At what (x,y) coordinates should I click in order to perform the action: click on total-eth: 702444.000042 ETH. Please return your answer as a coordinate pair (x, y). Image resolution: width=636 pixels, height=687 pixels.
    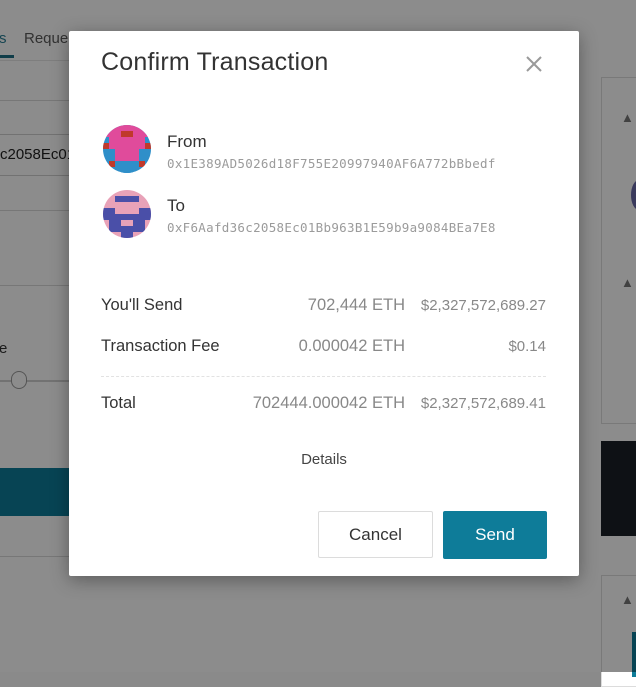
    Looking at the image, I should click on (328, 403).